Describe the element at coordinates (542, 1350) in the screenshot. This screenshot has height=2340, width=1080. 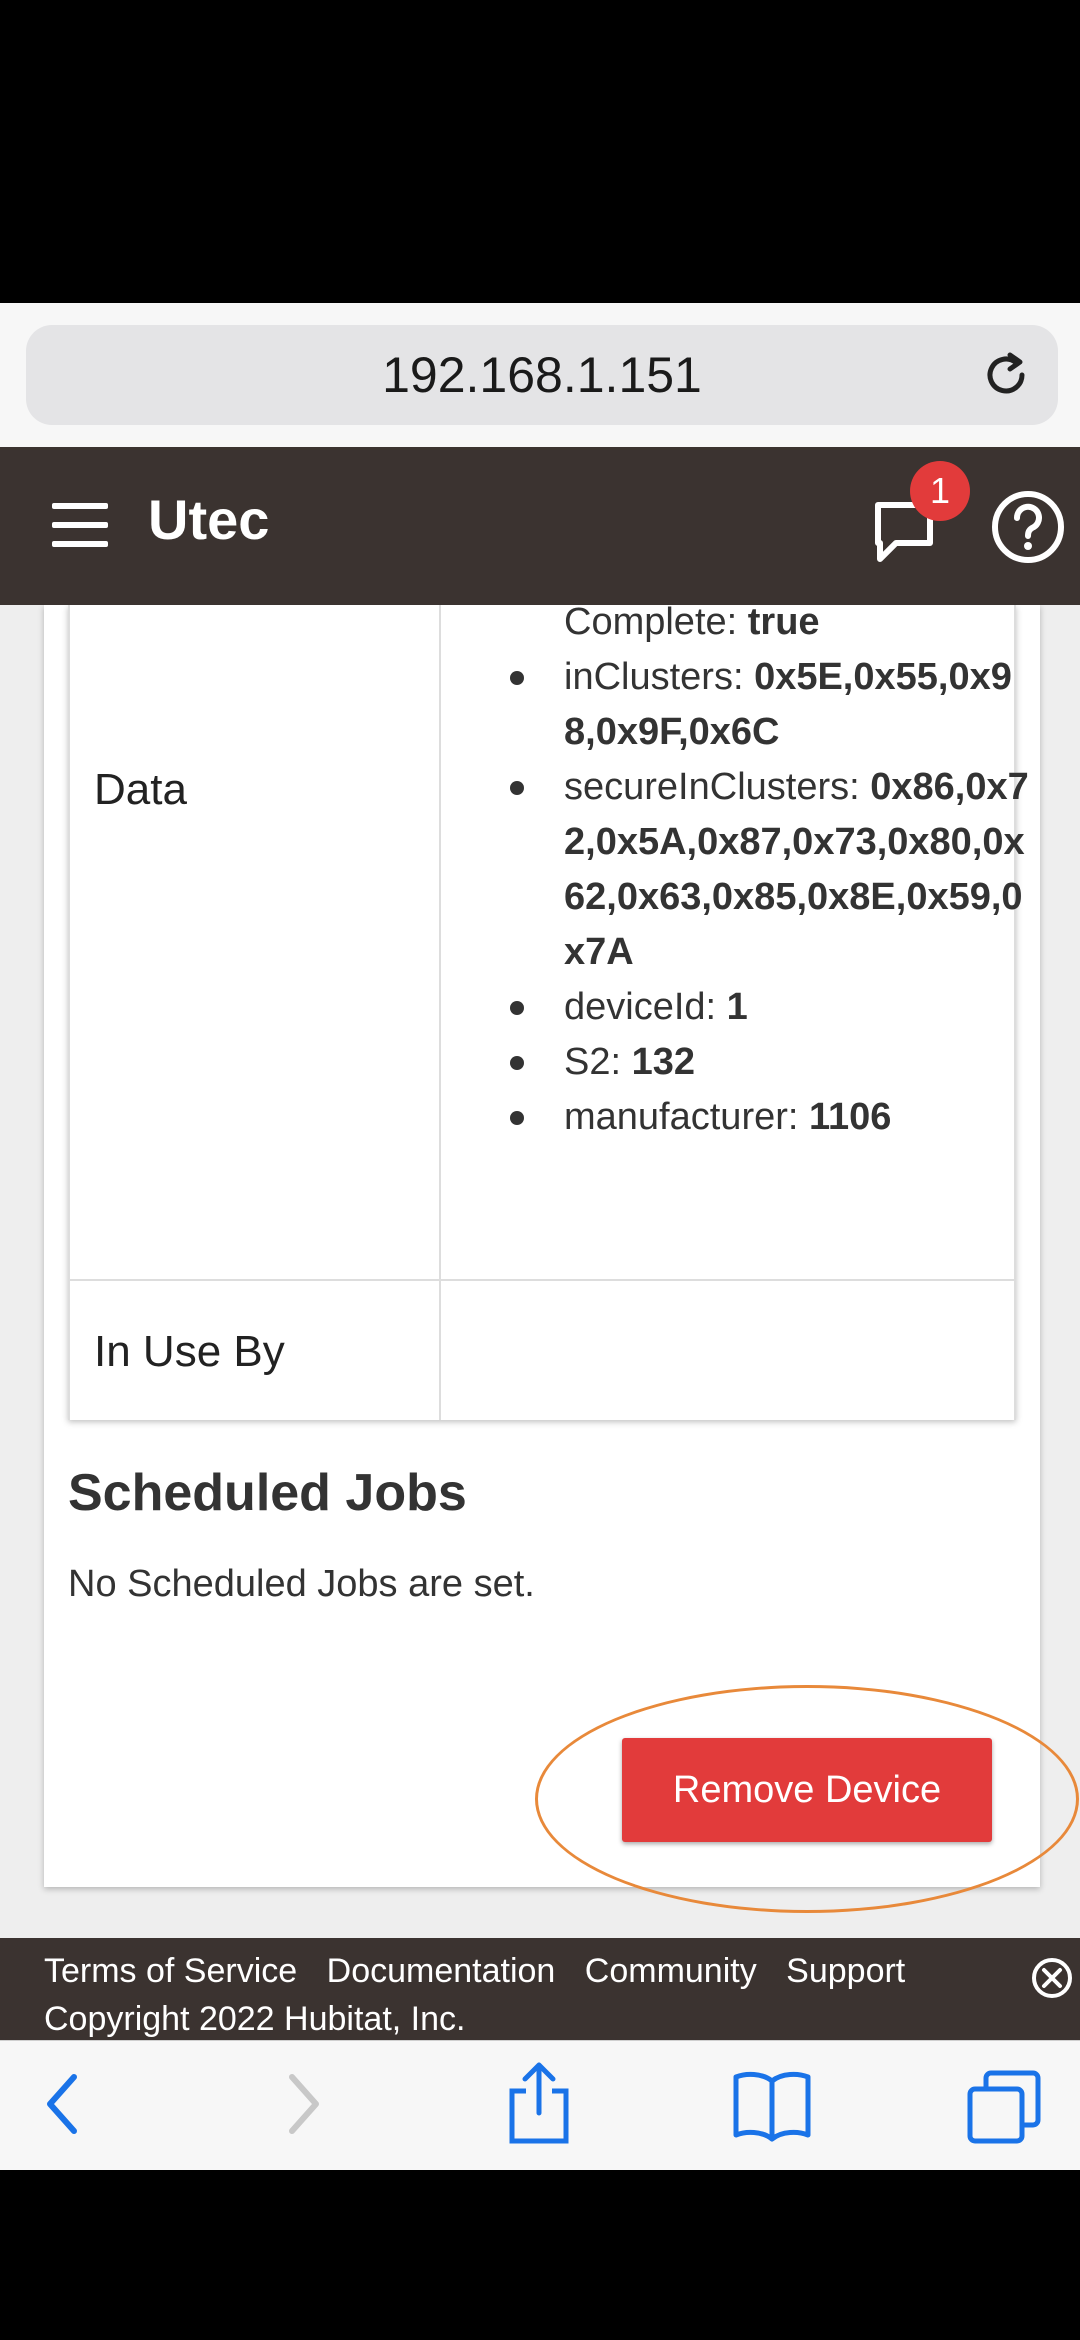
I see `table-row-in-use-by: In Use By` at that location.